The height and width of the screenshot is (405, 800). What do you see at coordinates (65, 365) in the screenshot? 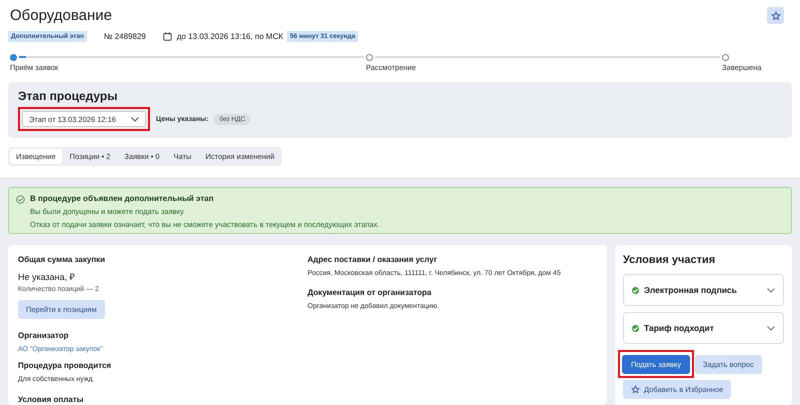
I see `section-heading: Процедура проводится` at bounding box center [65, 365].